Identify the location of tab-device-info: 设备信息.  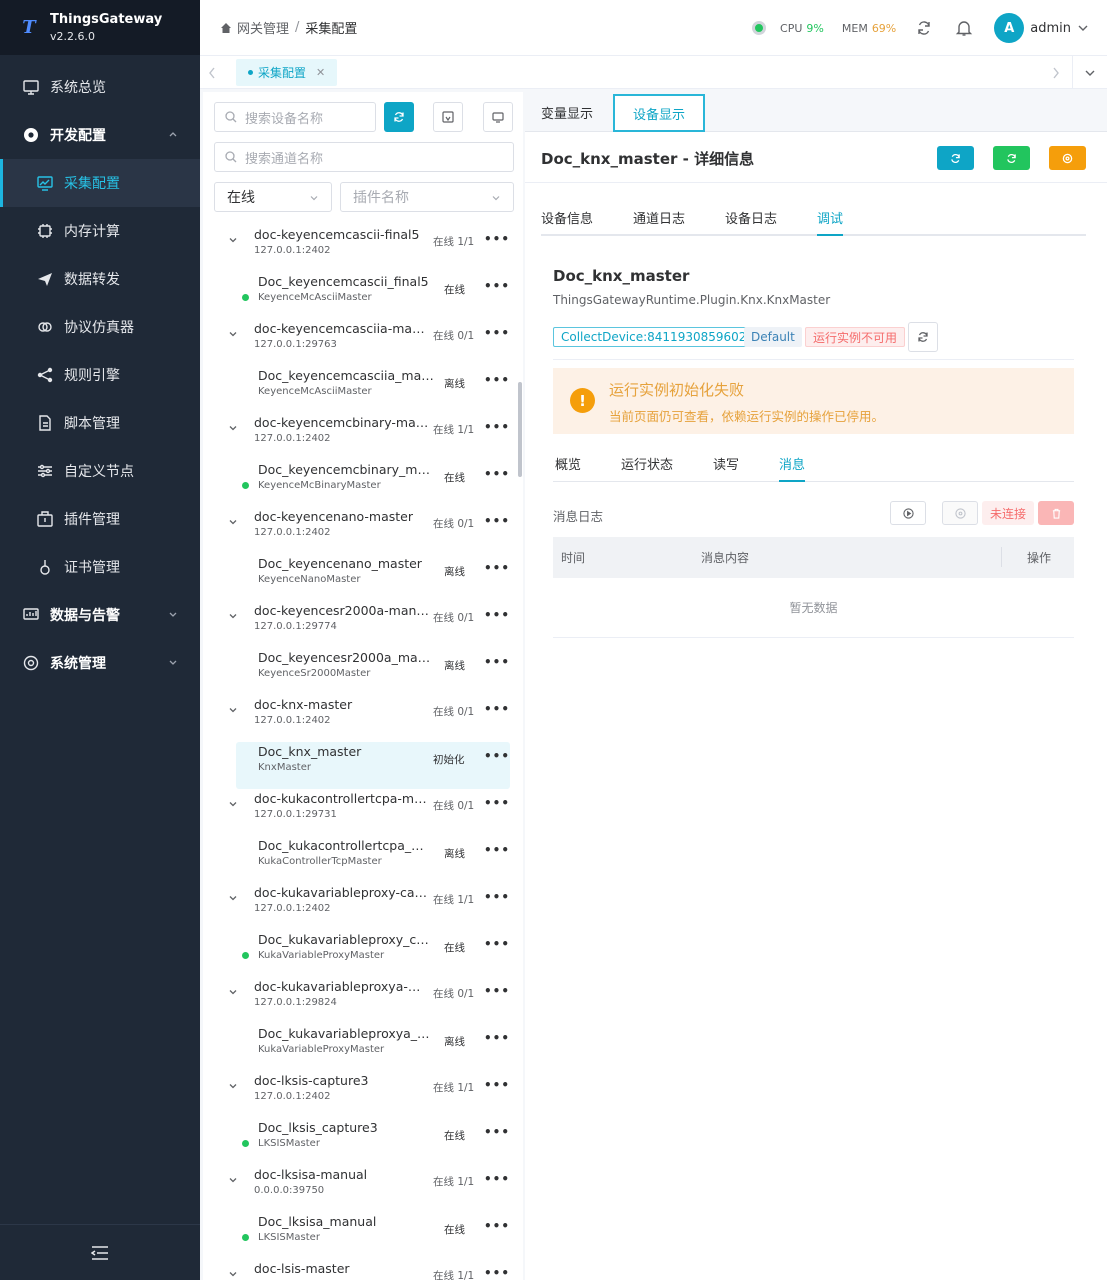
(567, 217).